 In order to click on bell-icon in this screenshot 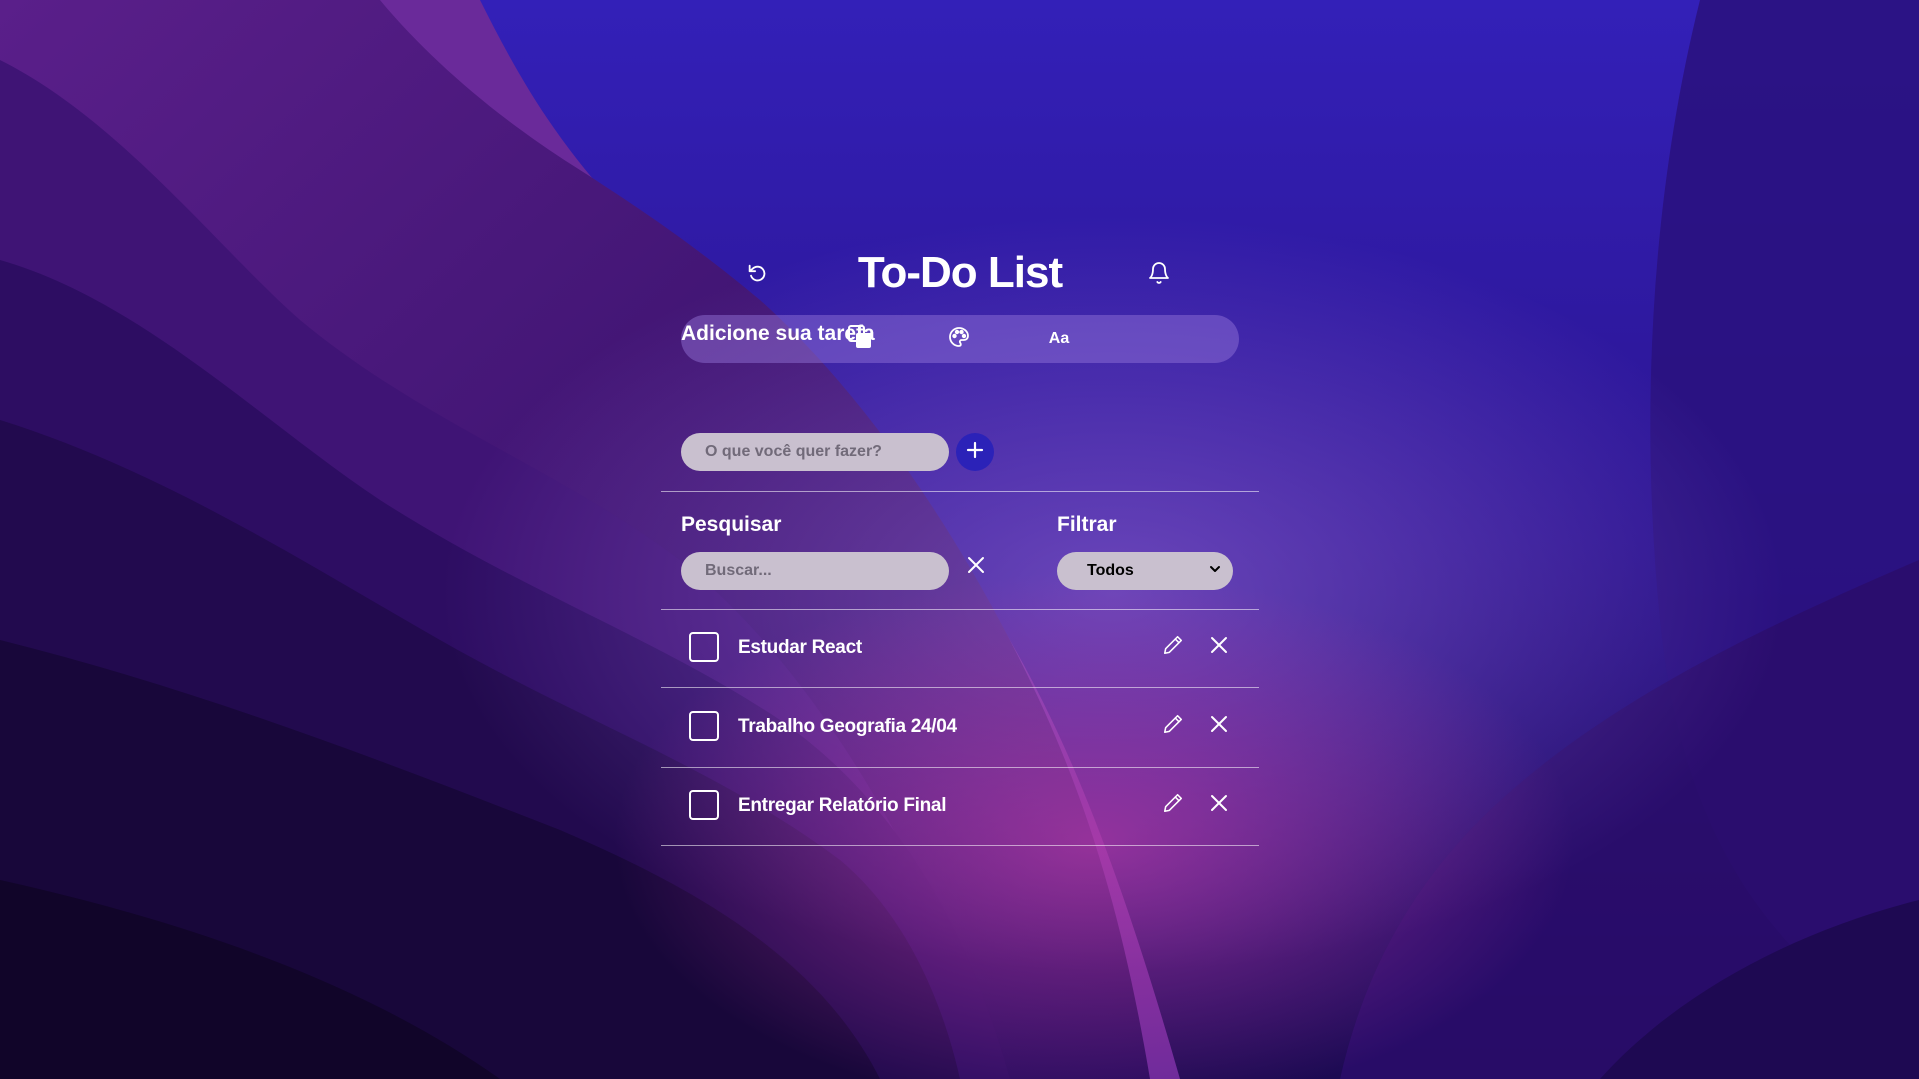, I will do `click(1159, 275)`.